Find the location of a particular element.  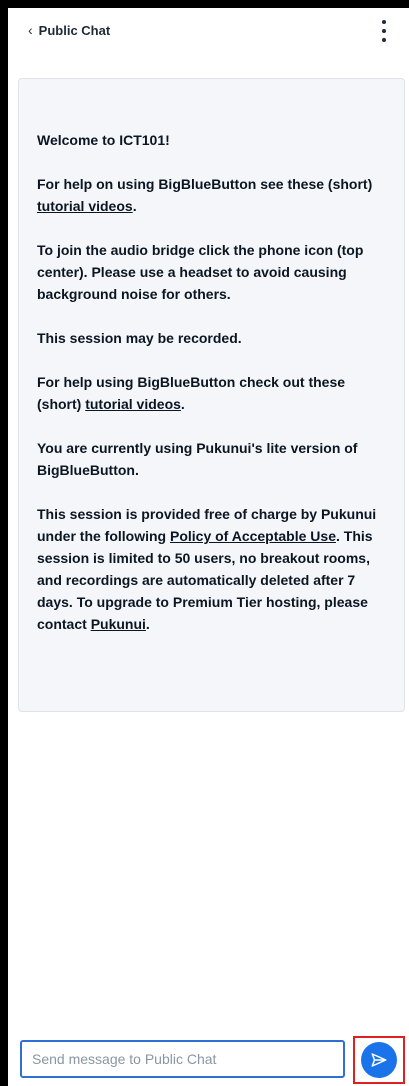

back-to-chat-list-button: ‹ Public Chat is located at coordinates (69, 30).